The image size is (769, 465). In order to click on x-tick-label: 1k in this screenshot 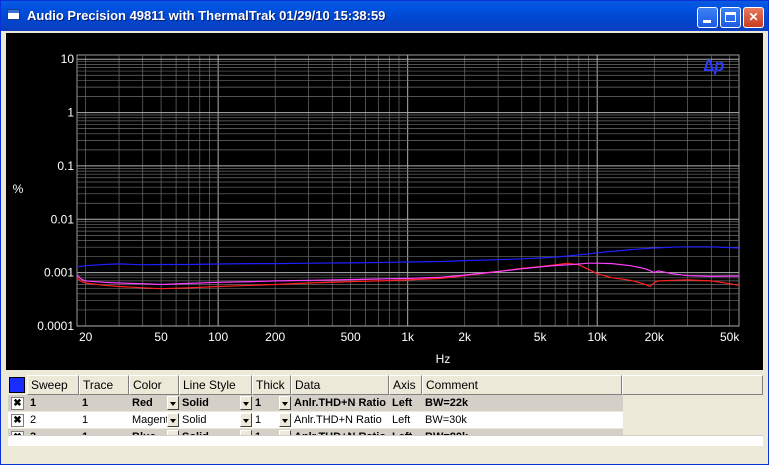, I will do `click(408, 337)`.